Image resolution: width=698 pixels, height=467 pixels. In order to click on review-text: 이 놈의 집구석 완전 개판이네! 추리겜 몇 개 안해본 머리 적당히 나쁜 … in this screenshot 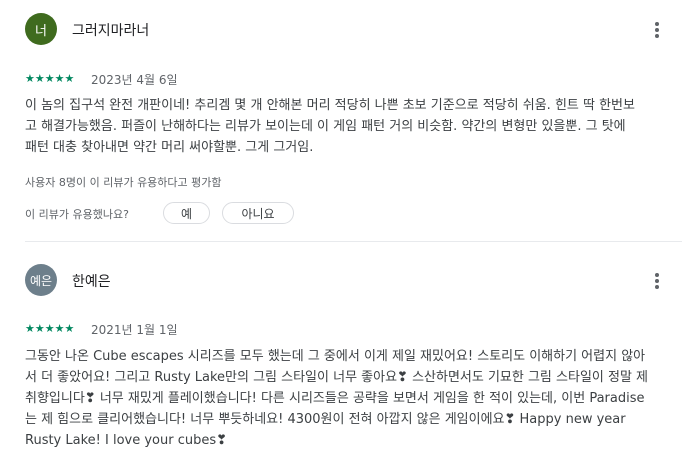, I will do `click(355, 126)`.